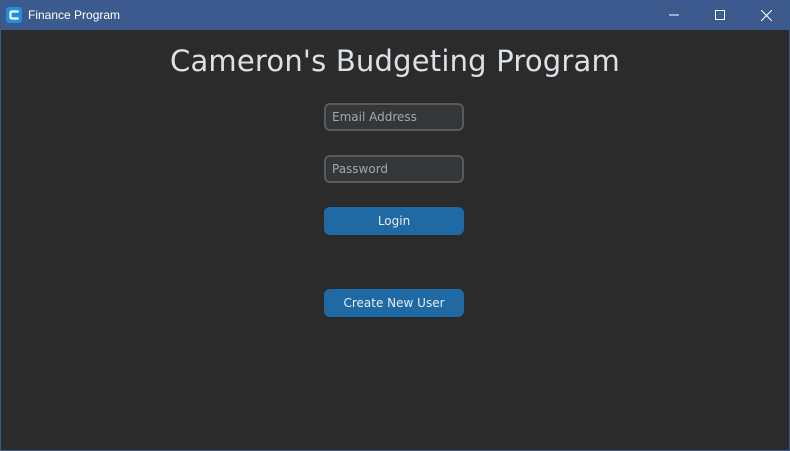  What do you see at coordinates (394, 169) in the screenshot?
I see `password-field` at bounding box center [394, 169].